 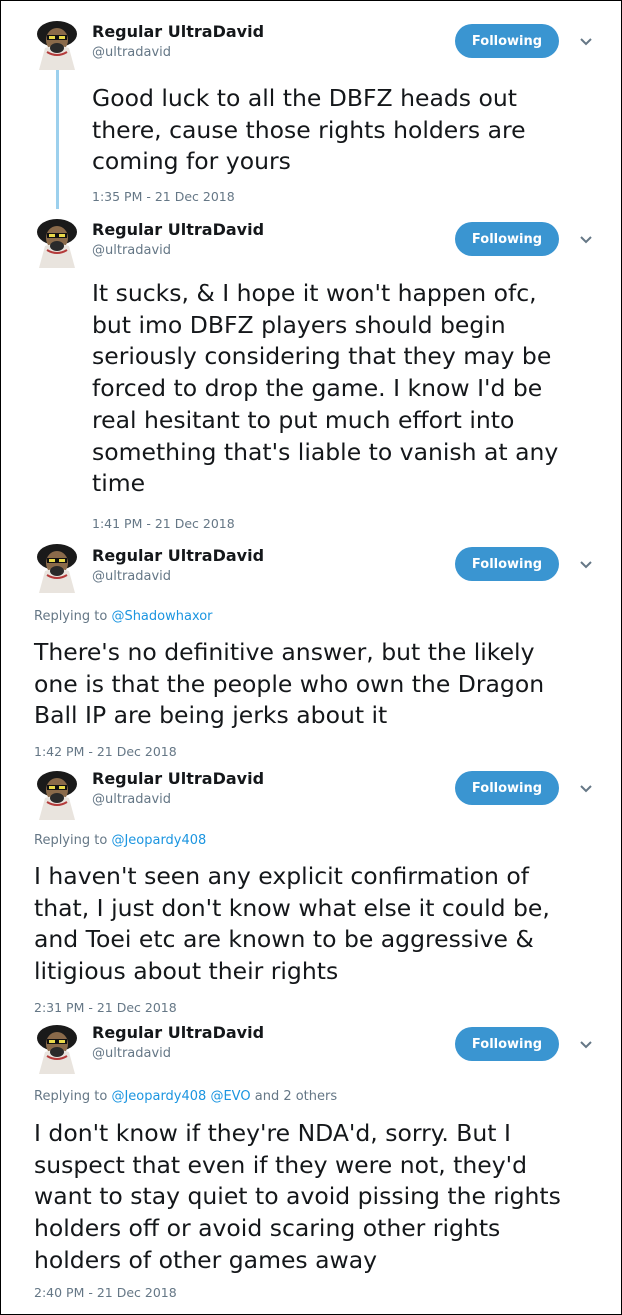 I want to click on timestamp: 2:40 PM - 21 Dec 2018, so click(x=105, y=1292).